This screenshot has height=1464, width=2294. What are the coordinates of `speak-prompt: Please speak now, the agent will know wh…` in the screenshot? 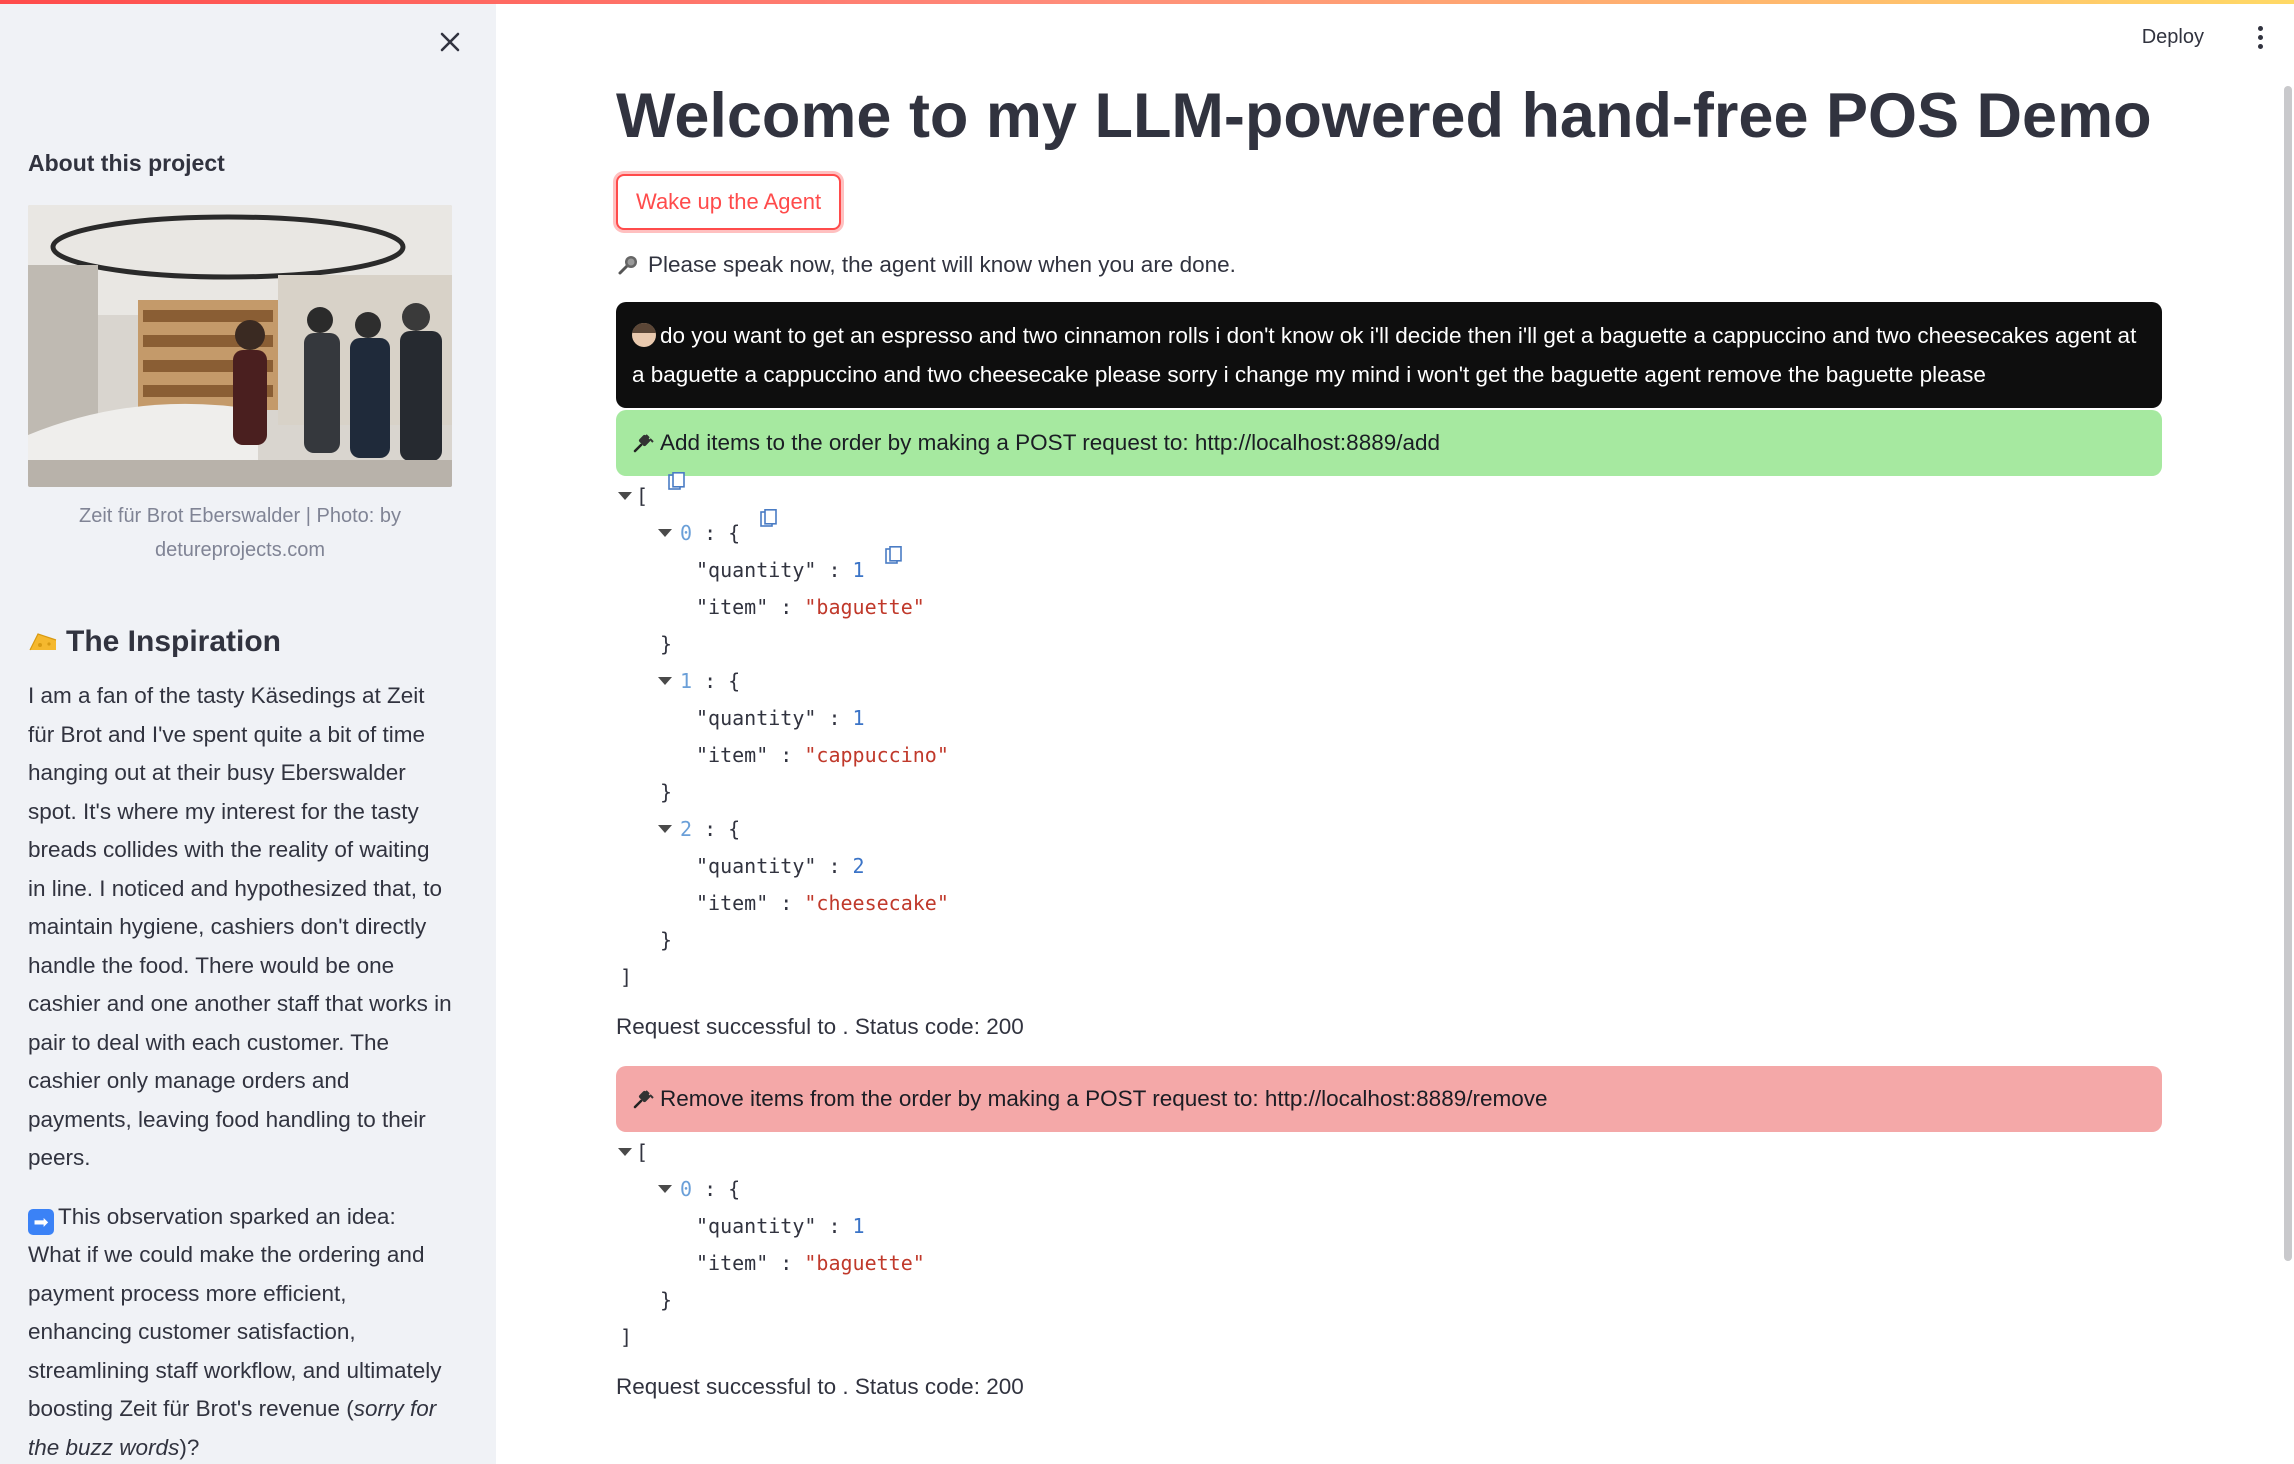 It's located at (1389, 265).